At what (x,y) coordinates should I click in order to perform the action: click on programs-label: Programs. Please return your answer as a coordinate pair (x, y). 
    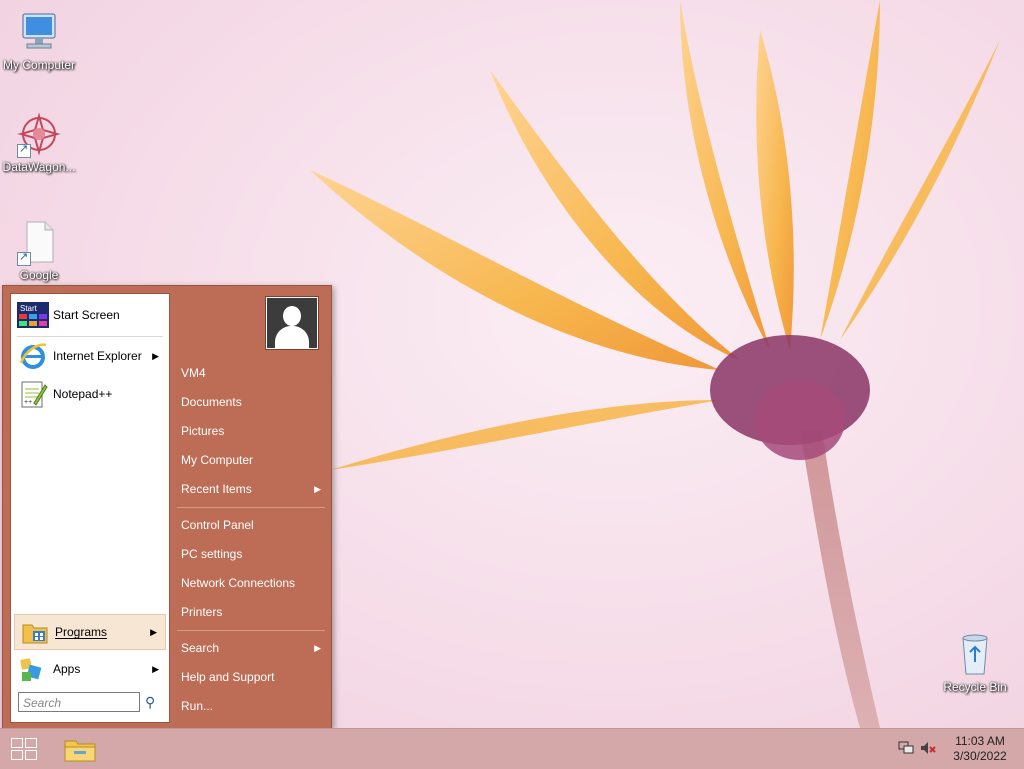
    Looking at the image, I should click on (81, 632).